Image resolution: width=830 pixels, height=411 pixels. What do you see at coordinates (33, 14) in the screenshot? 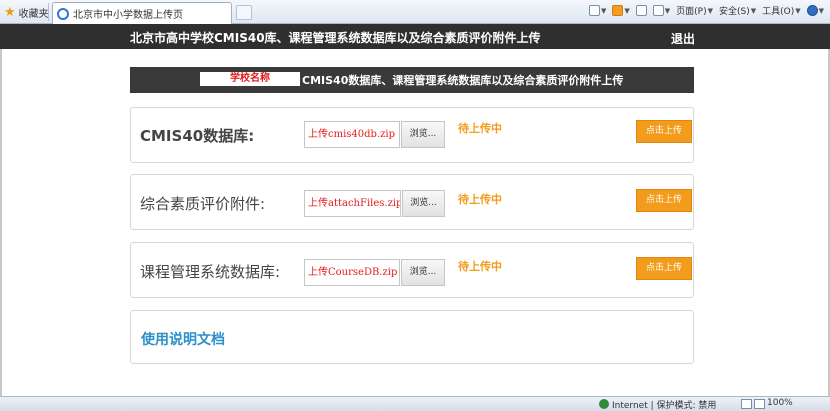
I see `favorites-label: 收藏夹` at bounding box center [33, 14].